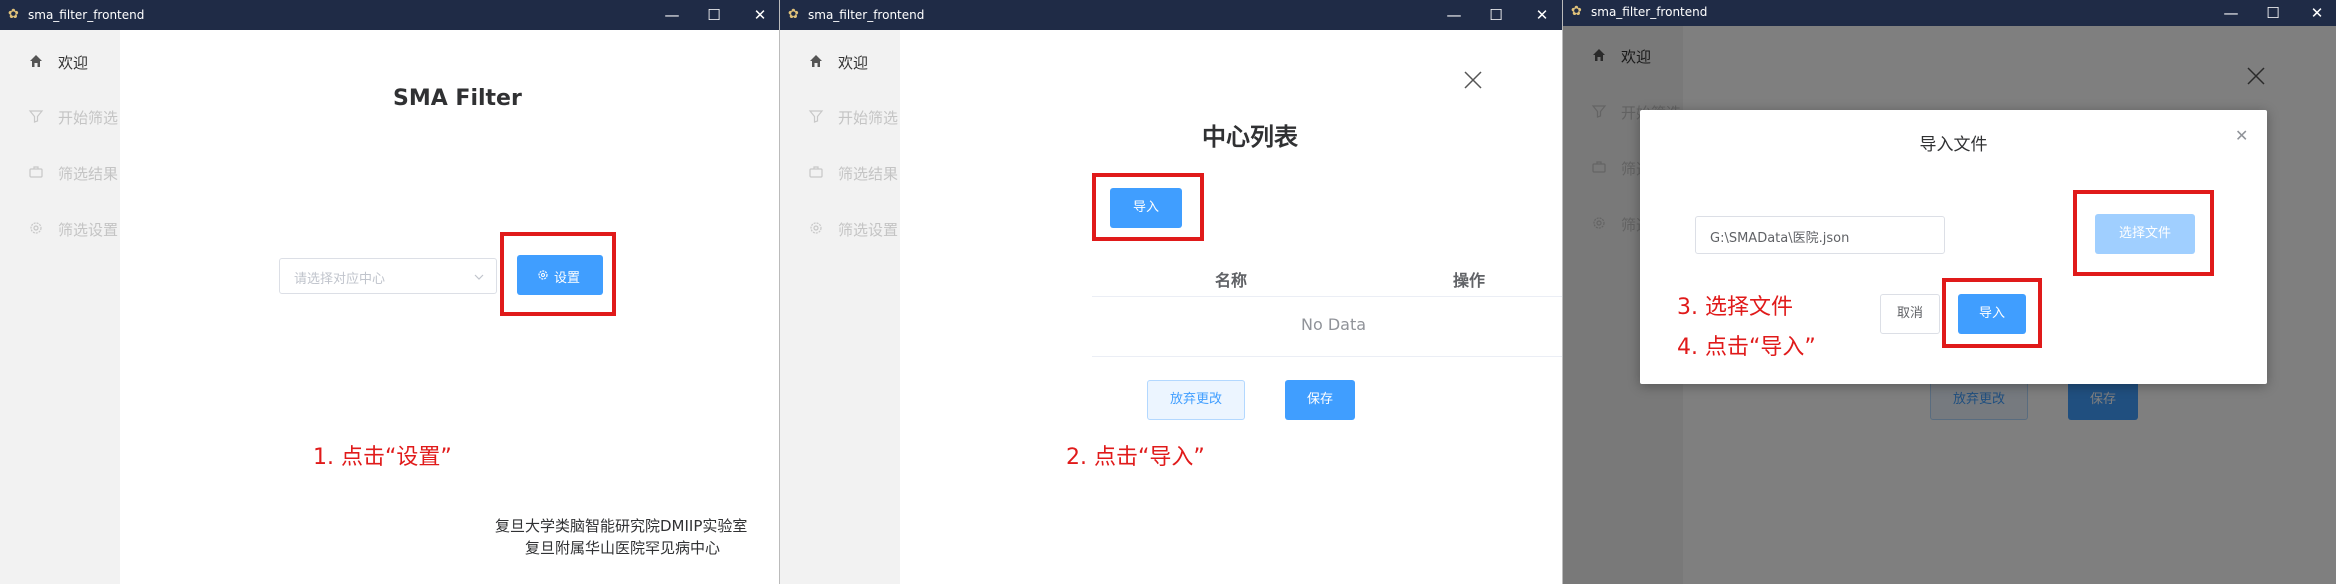  I want to click on instruction-step-1: 1. 点击“设置”, so click(382, 457).